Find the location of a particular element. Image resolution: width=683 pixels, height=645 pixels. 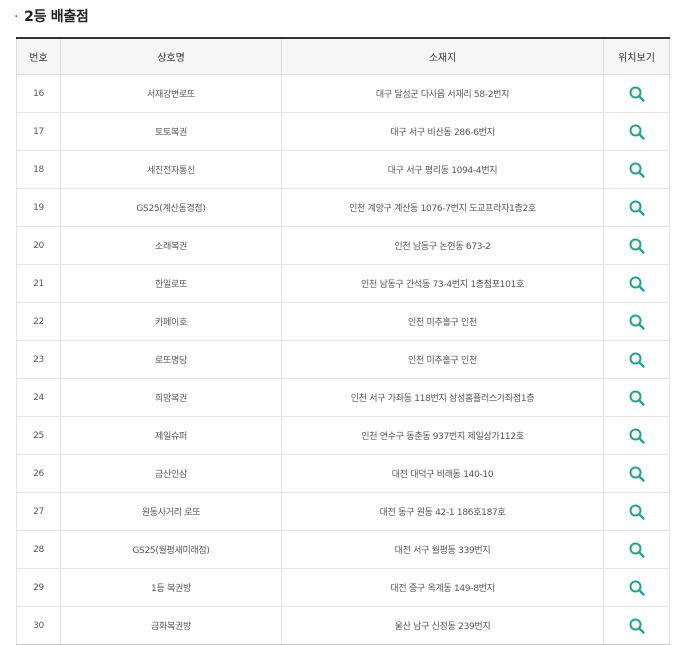

cell-number: 20 is located at coordinates (38, 245).